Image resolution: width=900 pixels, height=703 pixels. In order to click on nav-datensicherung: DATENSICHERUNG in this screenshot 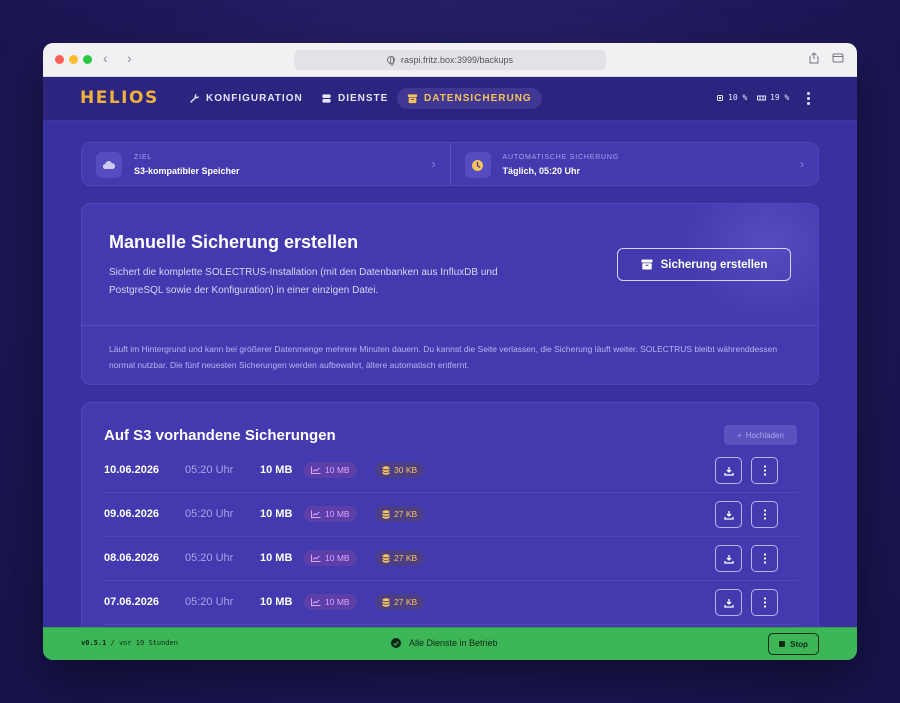, I will do `click(469, 98)`.